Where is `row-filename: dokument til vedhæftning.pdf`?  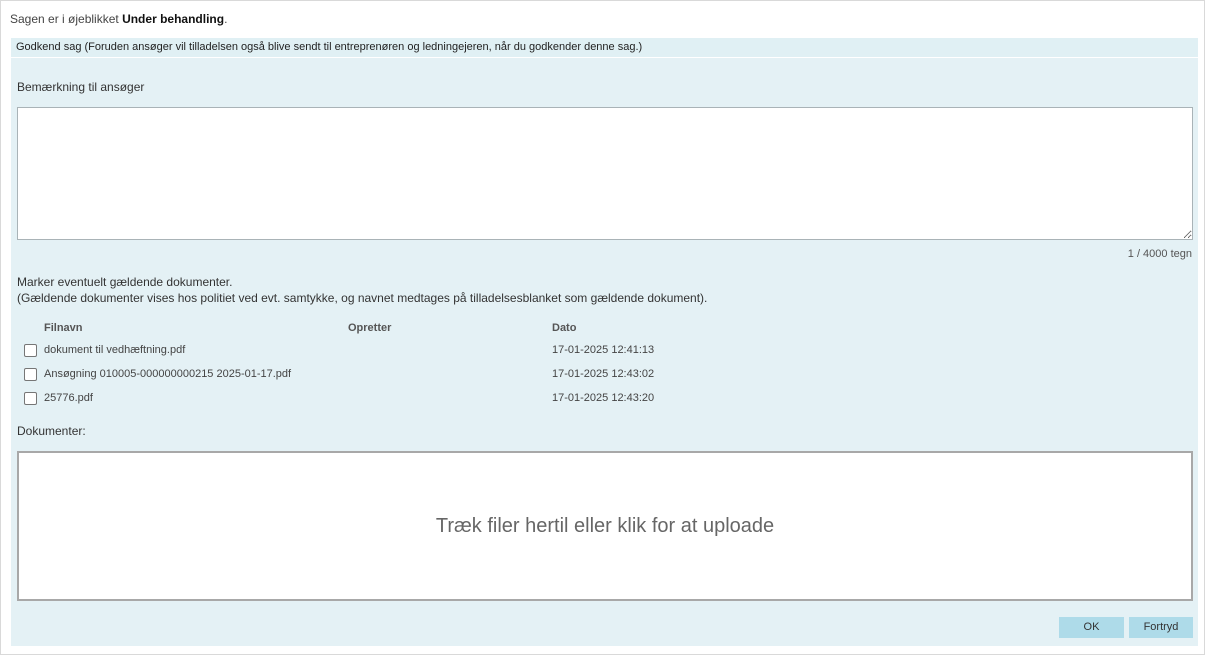
row-filename: dokument til vedhæftning.pdf is located at coordinates (115, 350).